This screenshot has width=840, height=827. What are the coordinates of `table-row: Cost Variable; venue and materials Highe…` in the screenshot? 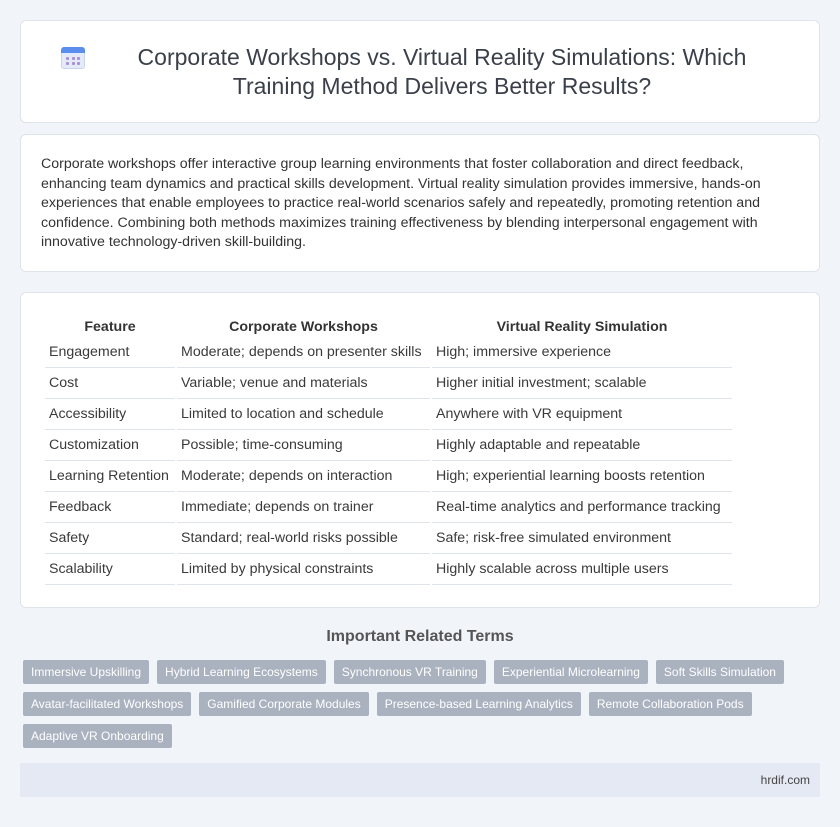 It's located at (388, 383).